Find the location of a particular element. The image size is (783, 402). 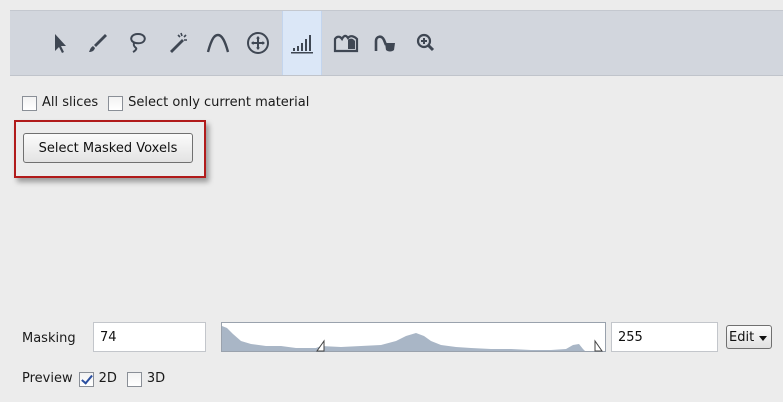

preview-2d-label: 2D is located at coordinates (107, 378).